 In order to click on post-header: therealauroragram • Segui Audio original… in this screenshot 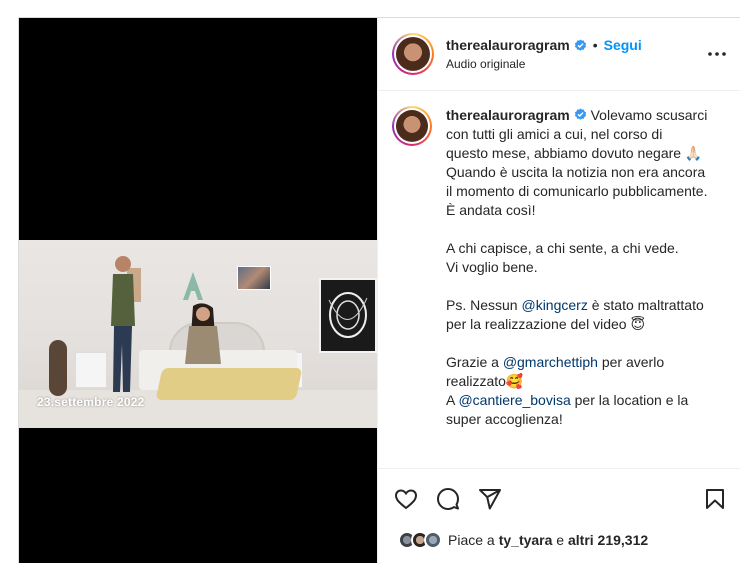, I will do `click(559, 54)`.